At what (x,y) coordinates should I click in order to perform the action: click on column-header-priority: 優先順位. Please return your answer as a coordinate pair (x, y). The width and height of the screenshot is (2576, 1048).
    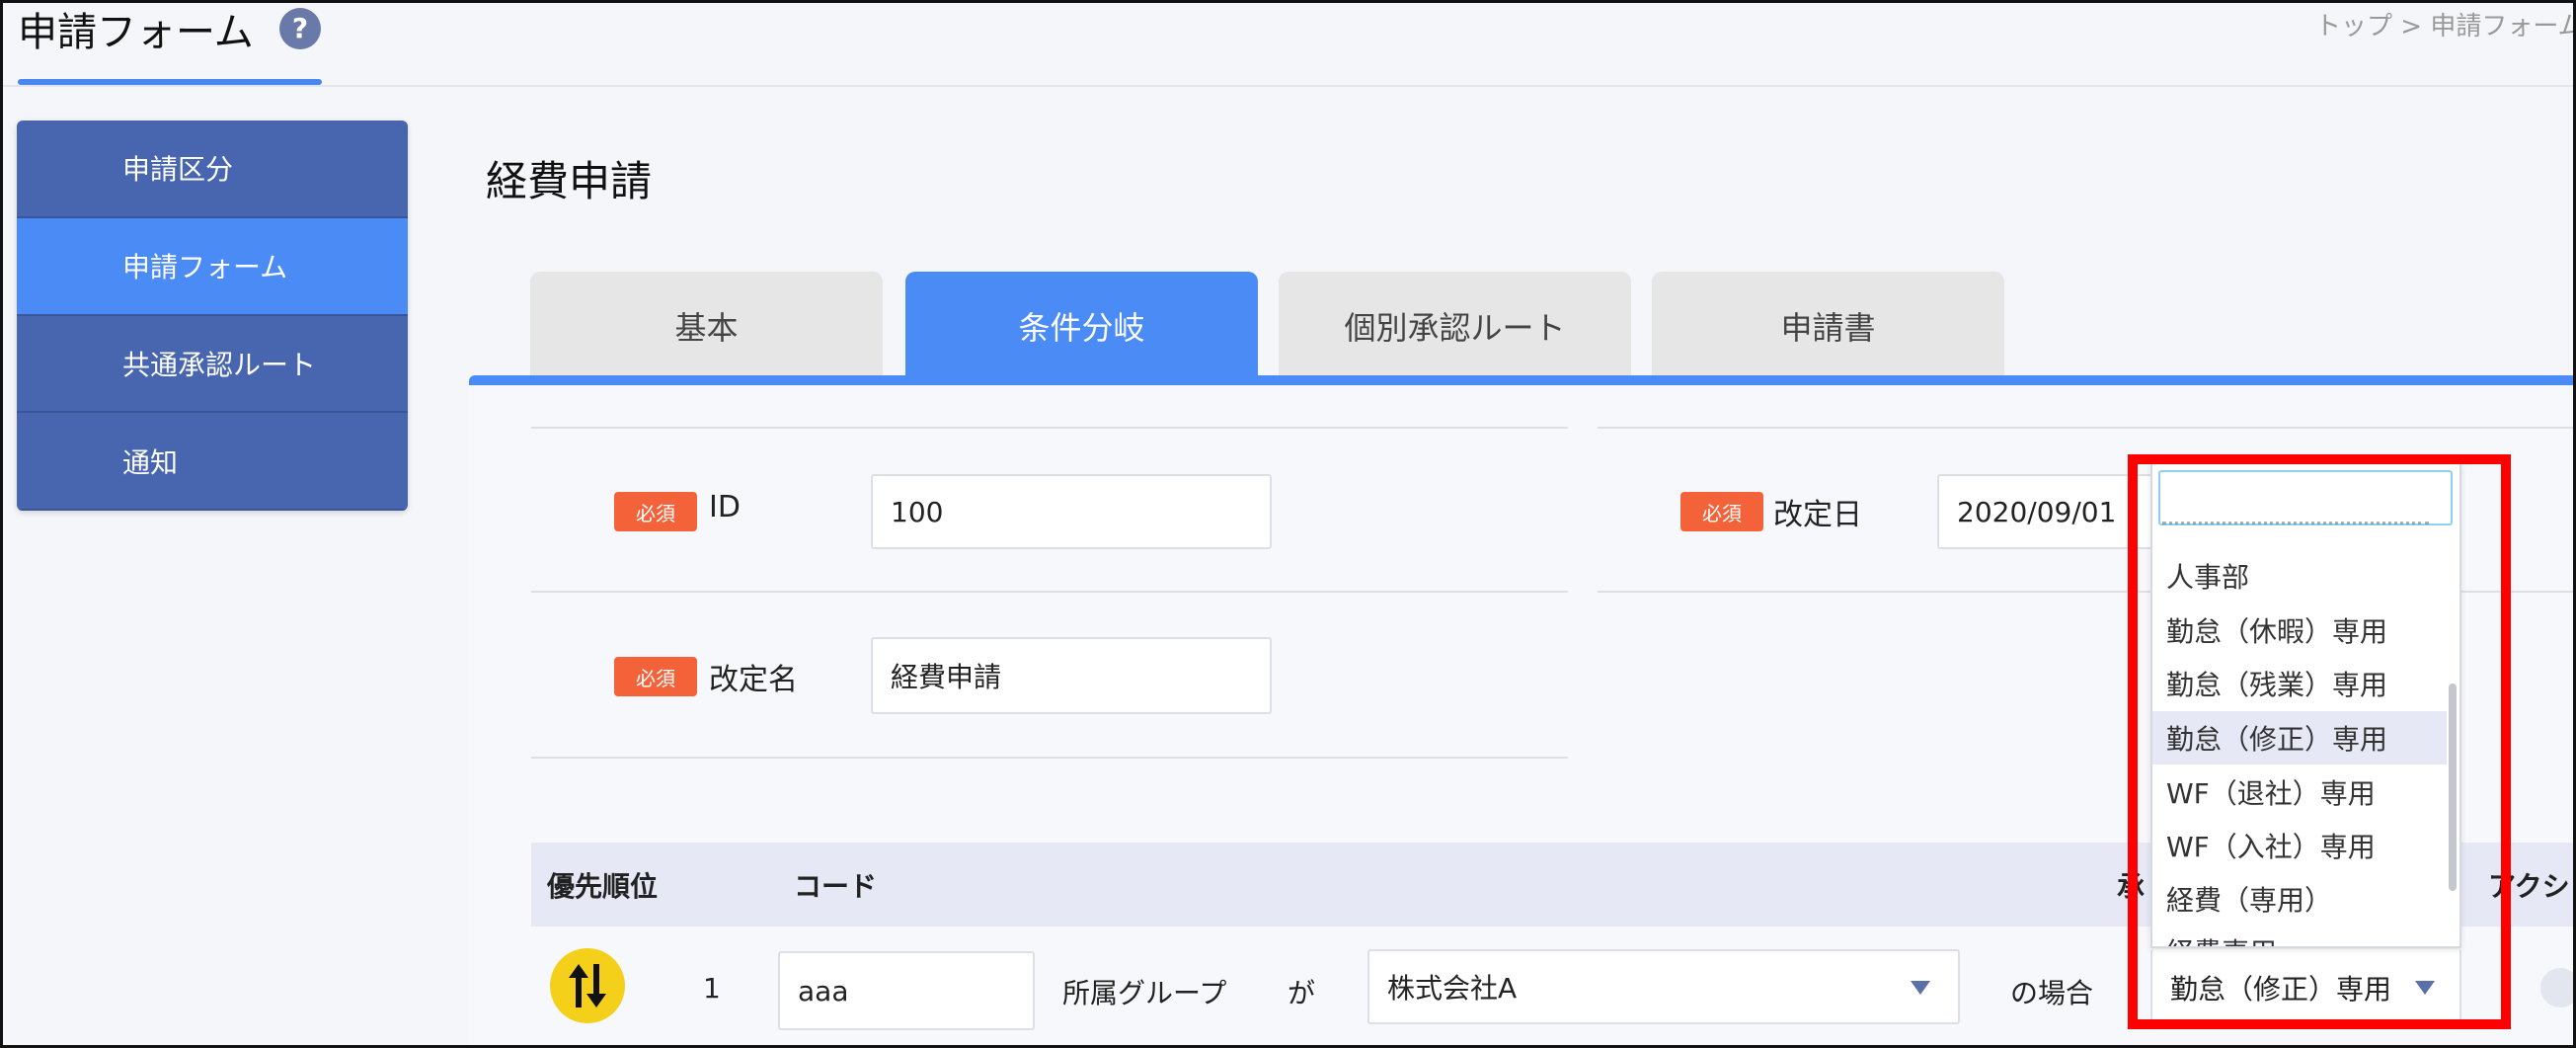
    Looking at the image, I should click on (603, 886).